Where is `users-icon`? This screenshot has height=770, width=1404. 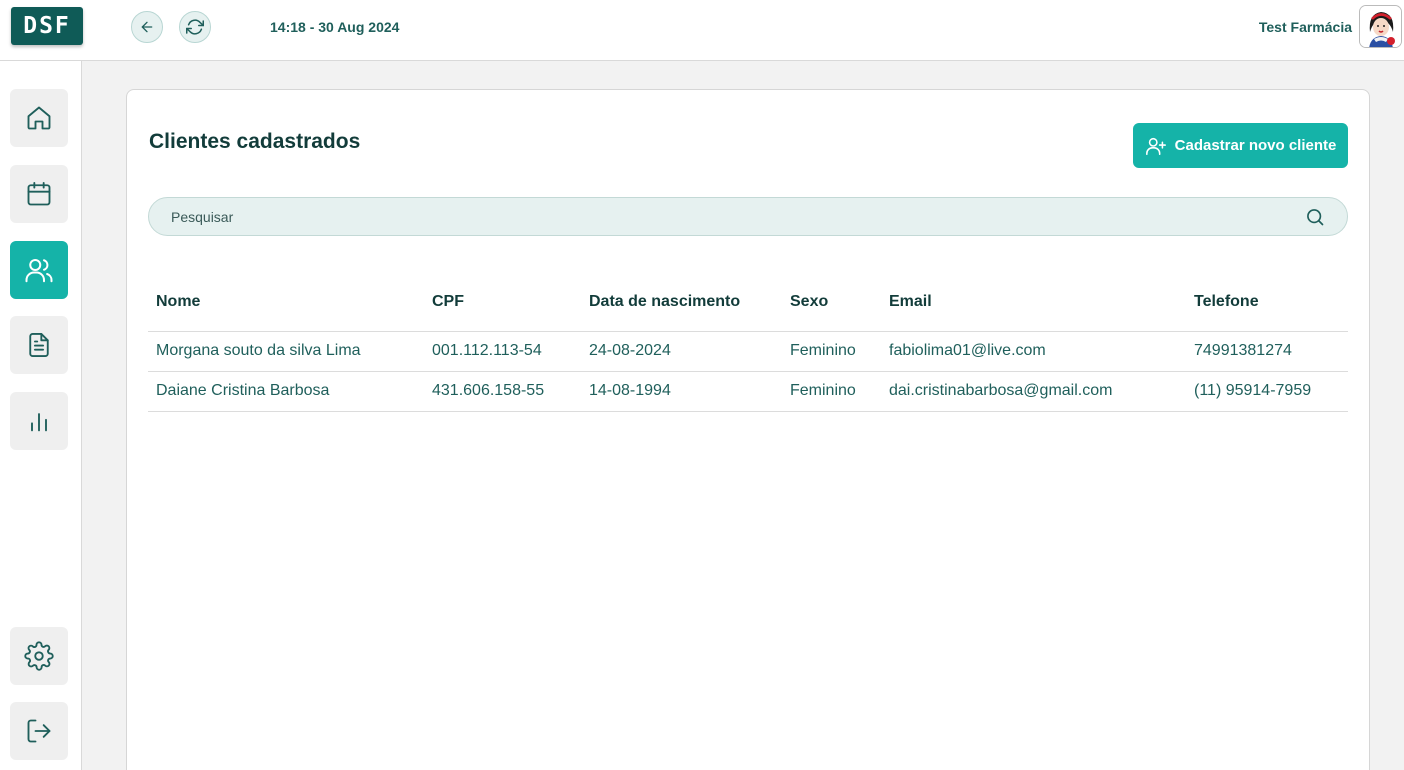
users-icon is located at coordinates (39, 271).